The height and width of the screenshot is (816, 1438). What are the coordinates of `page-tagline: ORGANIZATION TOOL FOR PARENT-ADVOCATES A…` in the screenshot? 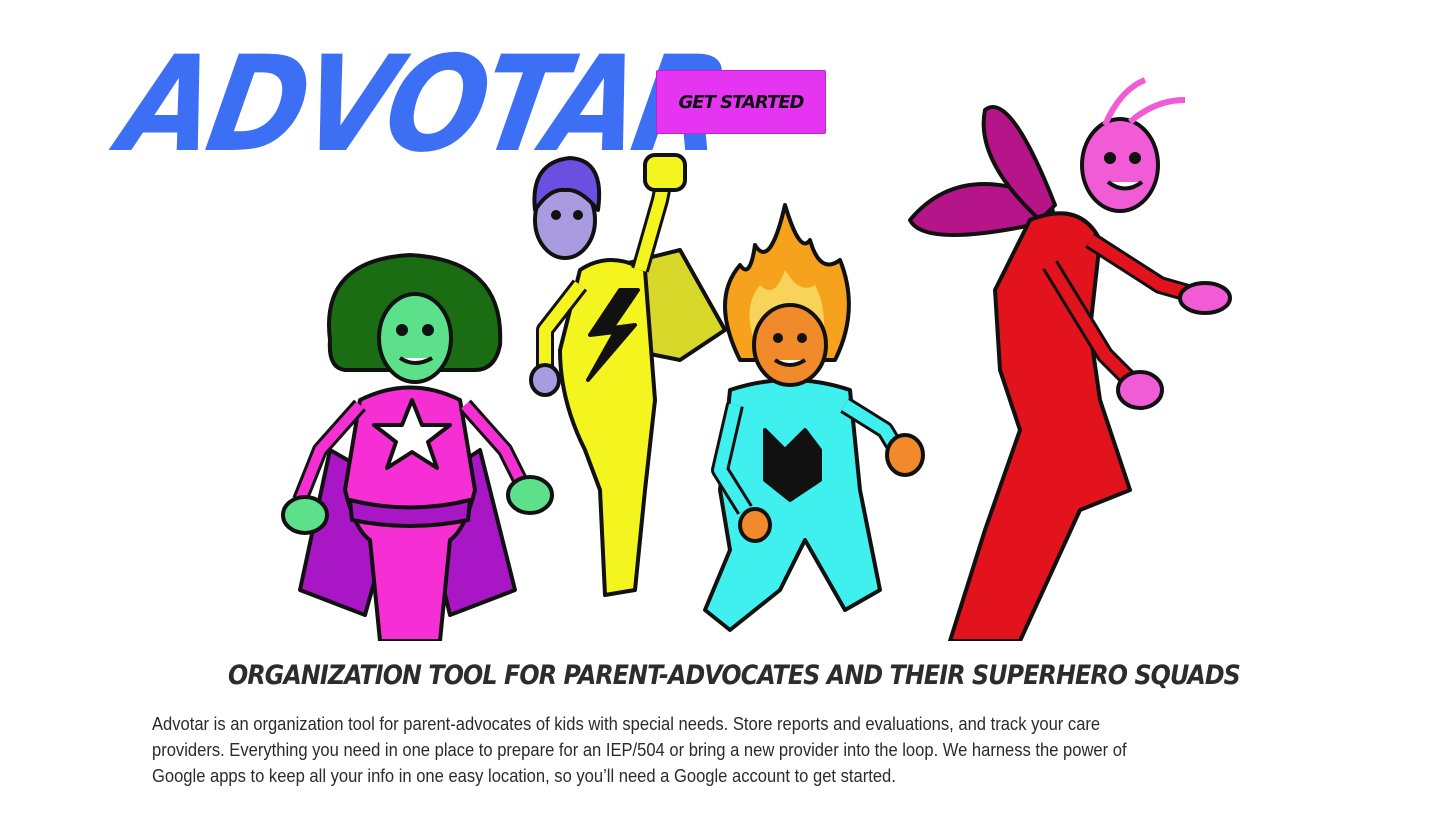 It's located at (734, 675).